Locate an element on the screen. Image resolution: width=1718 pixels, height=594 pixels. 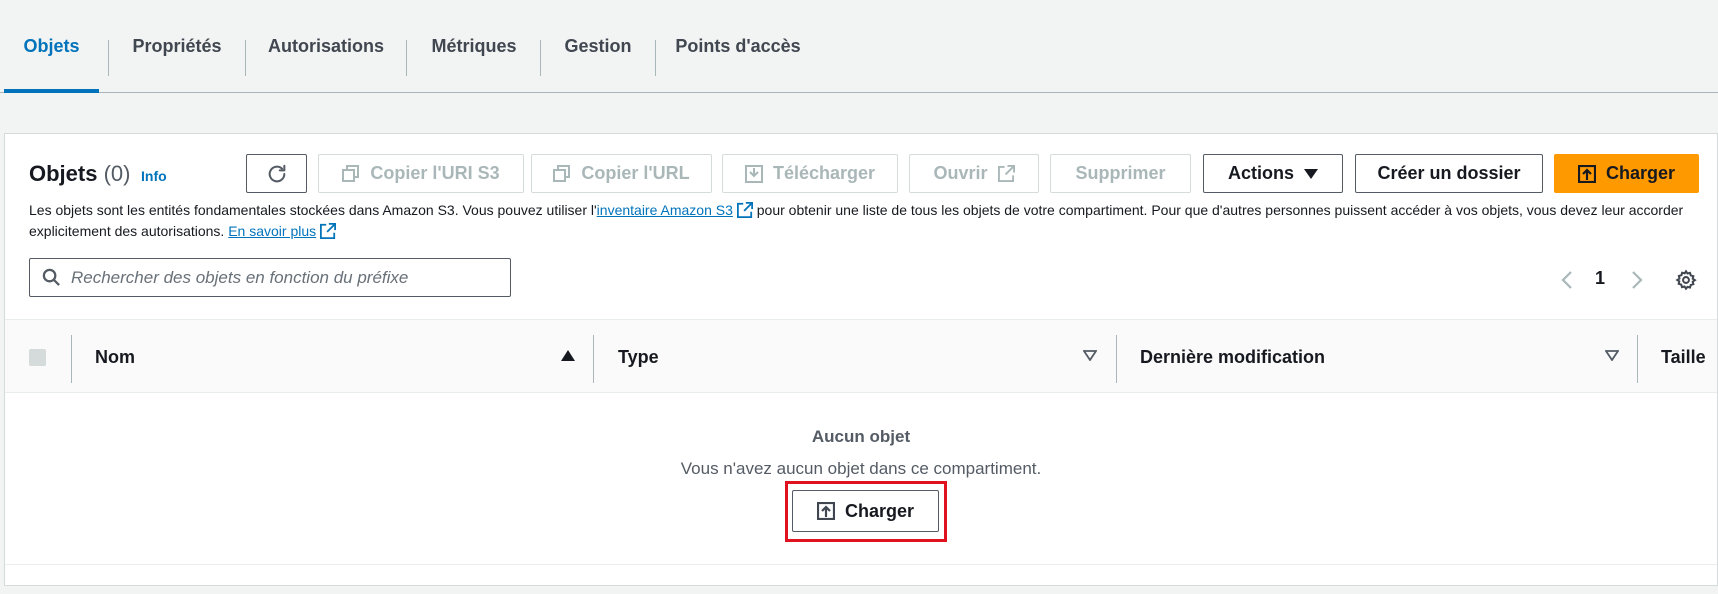
previous-page-icon is located at coordinates (1567, 280).